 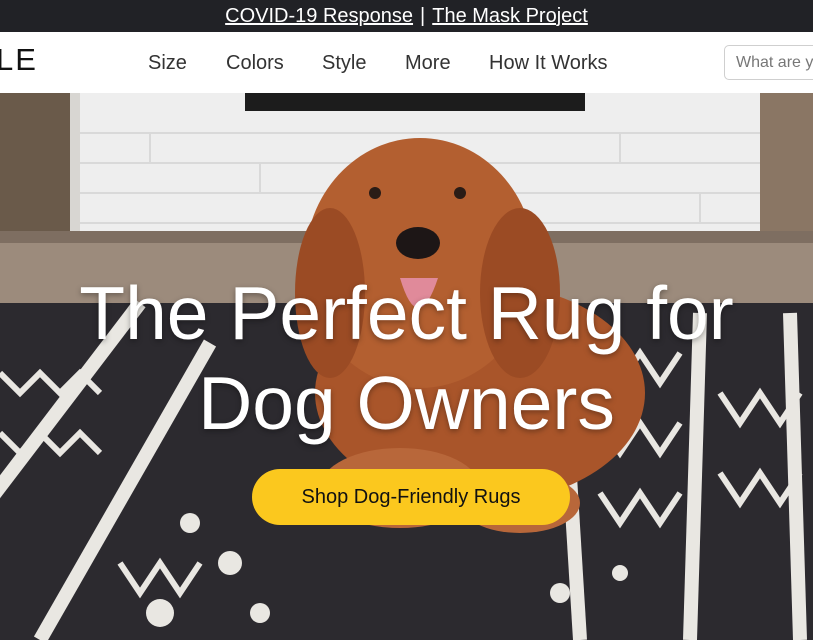 What do you see at coordinates (406, 313) in the screenshot?
I see `hero-title-line1: The Perfect Rug for` at bounding box center [406, 313].